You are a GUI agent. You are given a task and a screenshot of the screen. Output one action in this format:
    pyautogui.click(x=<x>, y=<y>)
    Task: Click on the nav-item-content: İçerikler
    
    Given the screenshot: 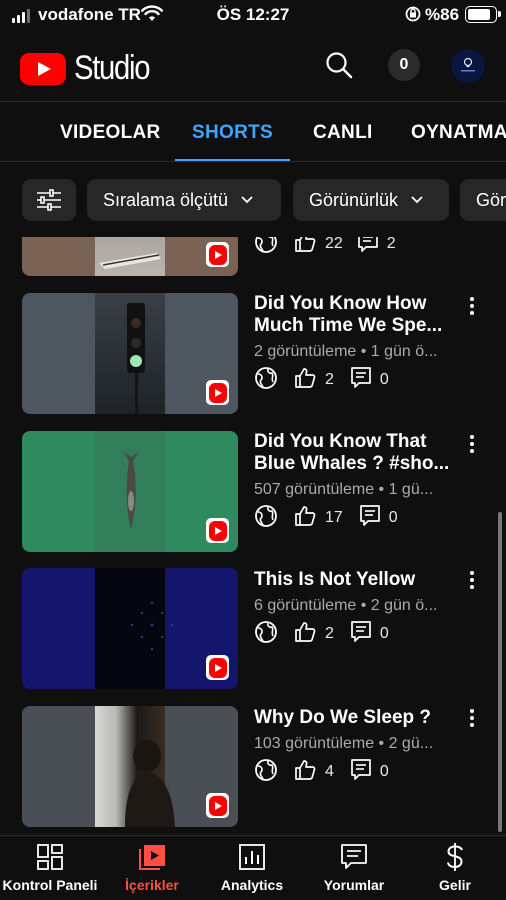 What is the action you would take?
    pyautogui.click(x=152, y=867)
    